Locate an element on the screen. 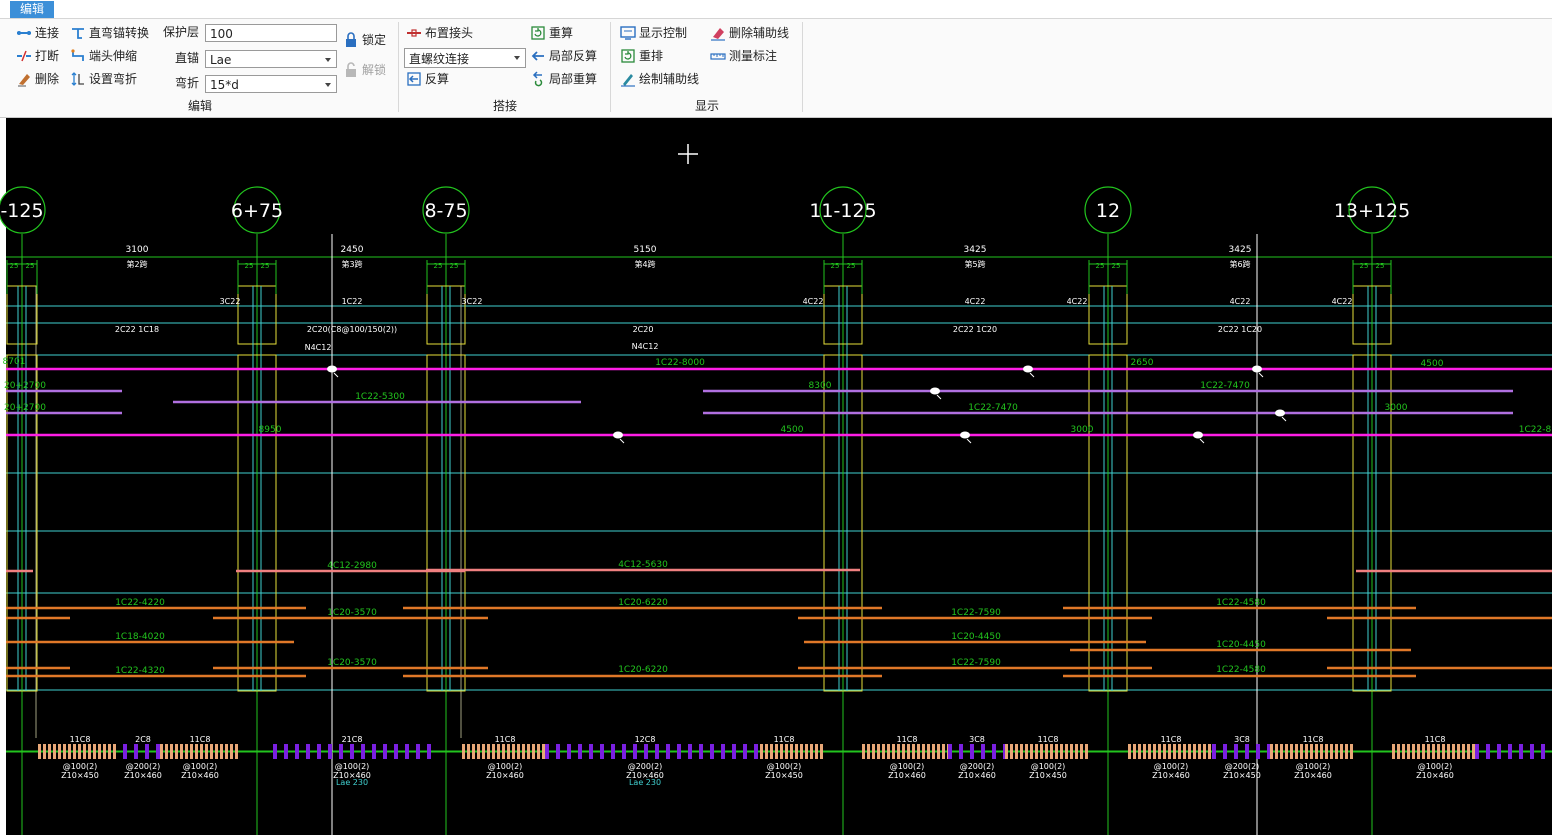 The width and height of the screenshot is (1552, 835). support-label: 1C22 is located at coordinates (352, 301).